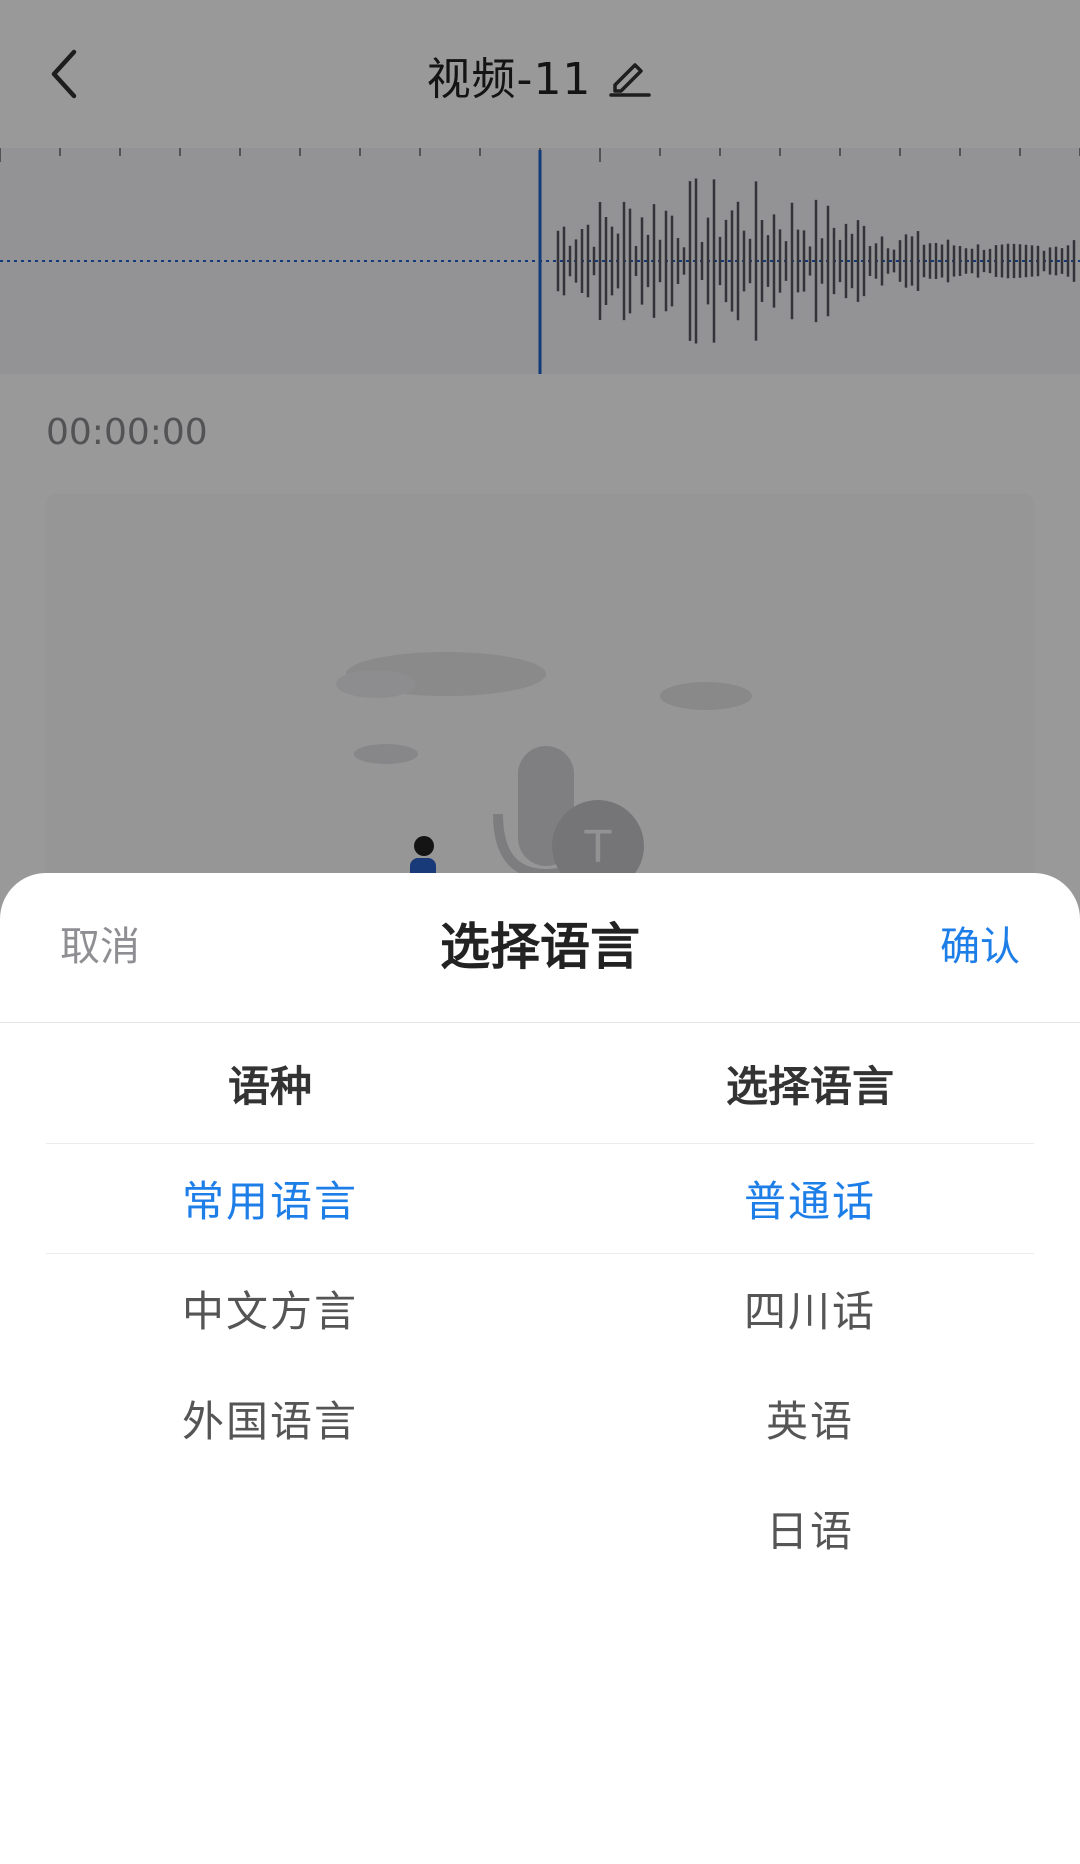 Image resolution: width=1080 pixels, height=1864 pixels. What do you see at coordinates (809, 1086) in the screenshot?
I see `language-select-header: 选择语言` at bounding box center [809, 1086].